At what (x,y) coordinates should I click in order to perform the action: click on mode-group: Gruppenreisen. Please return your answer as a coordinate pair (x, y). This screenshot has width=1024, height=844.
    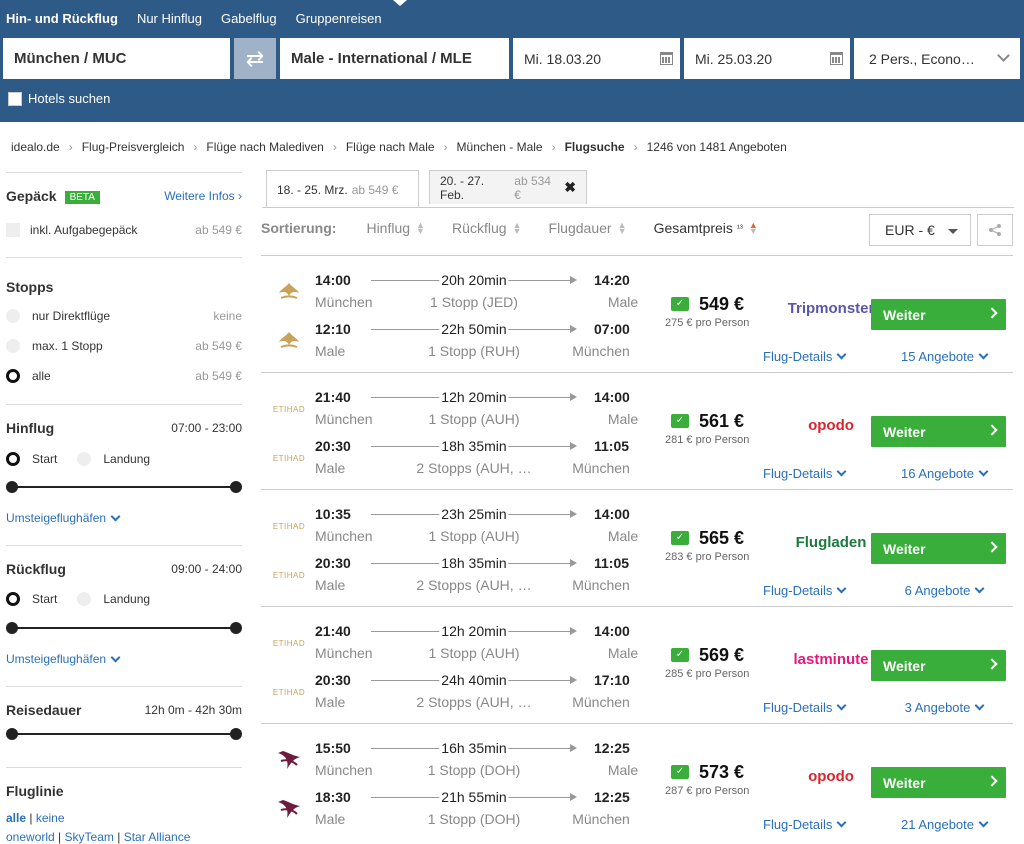
    Looking at the image, I should click on (339, 18).